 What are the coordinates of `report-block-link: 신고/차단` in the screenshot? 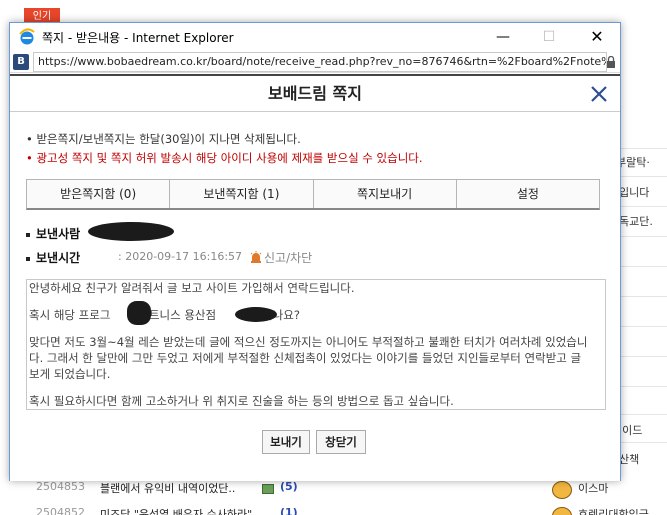 It's located at (281, 257).